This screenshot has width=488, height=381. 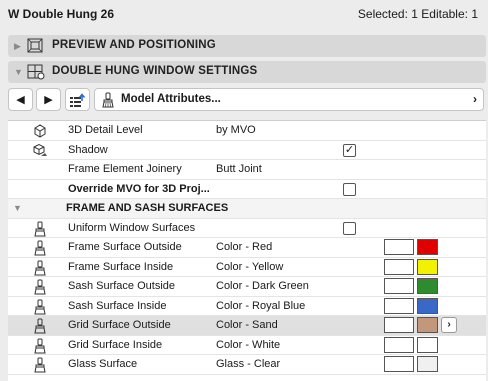 I want to click on table-row: Frame Element Joinery Butt Joint, so click(x=247, y=170).